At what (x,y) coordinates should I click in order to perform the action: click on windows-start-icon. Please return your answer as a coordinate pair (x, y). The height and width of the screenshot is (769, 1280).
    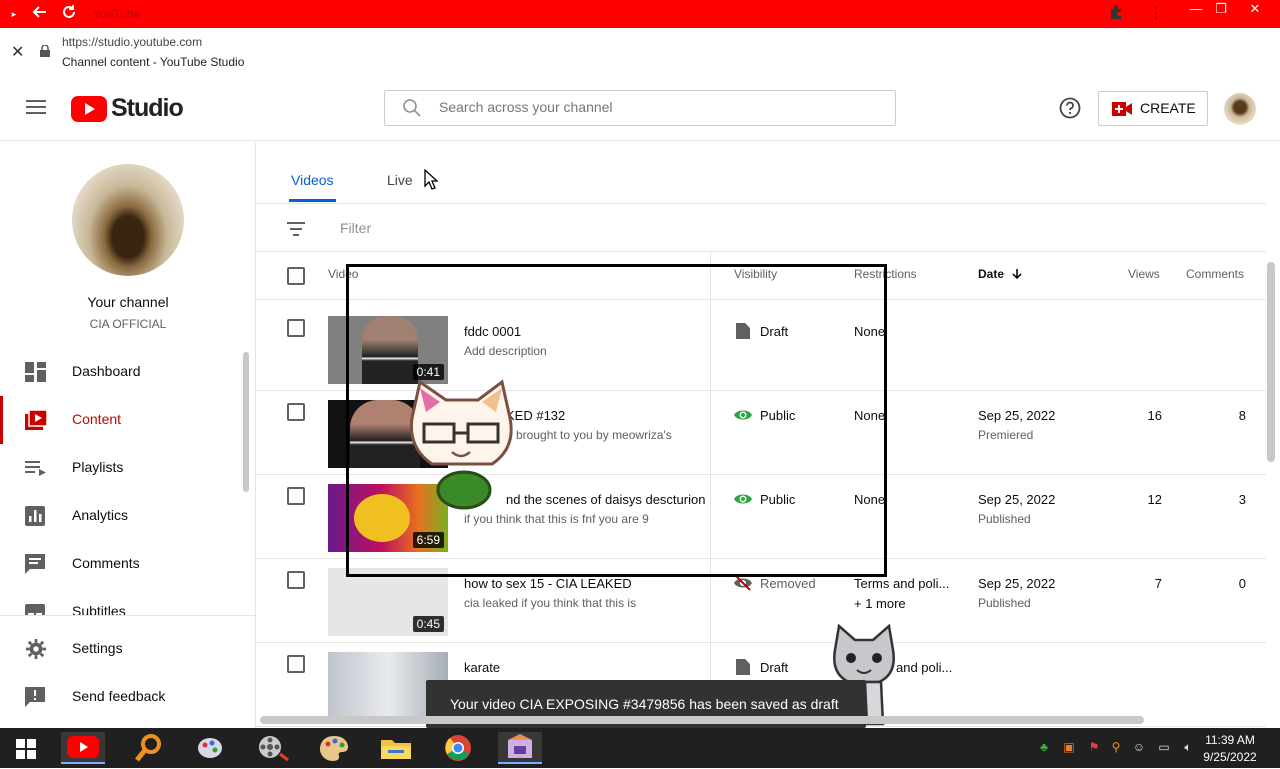
    Looking at the image, I should click on (26, 749).